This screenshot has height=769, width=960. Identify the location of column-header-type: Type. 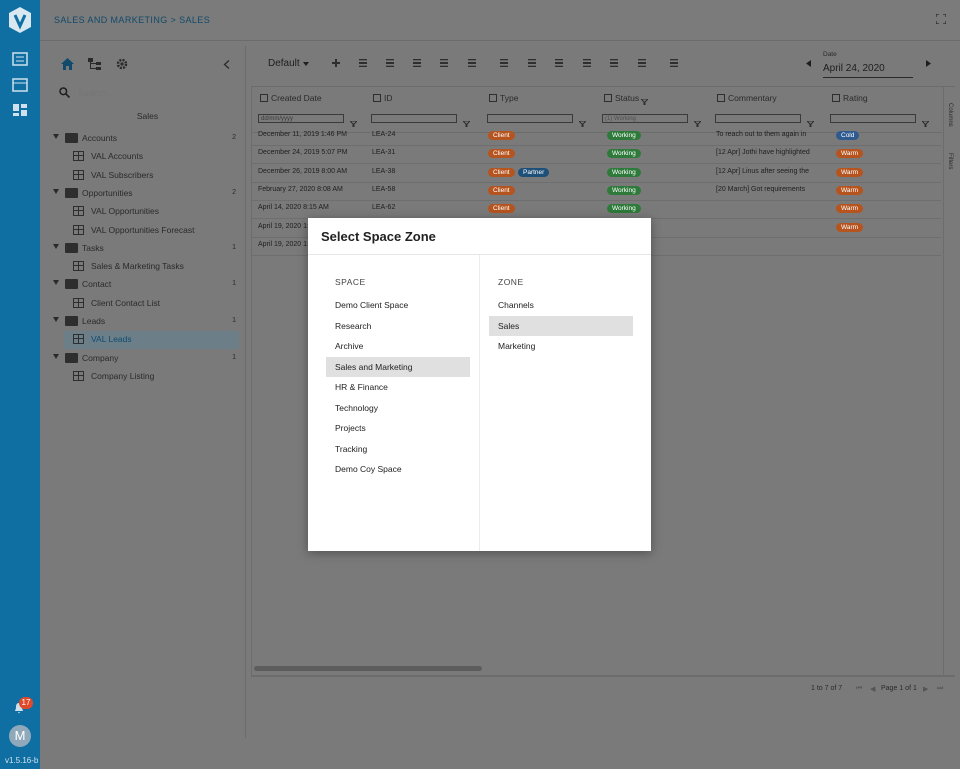
(509, 98).